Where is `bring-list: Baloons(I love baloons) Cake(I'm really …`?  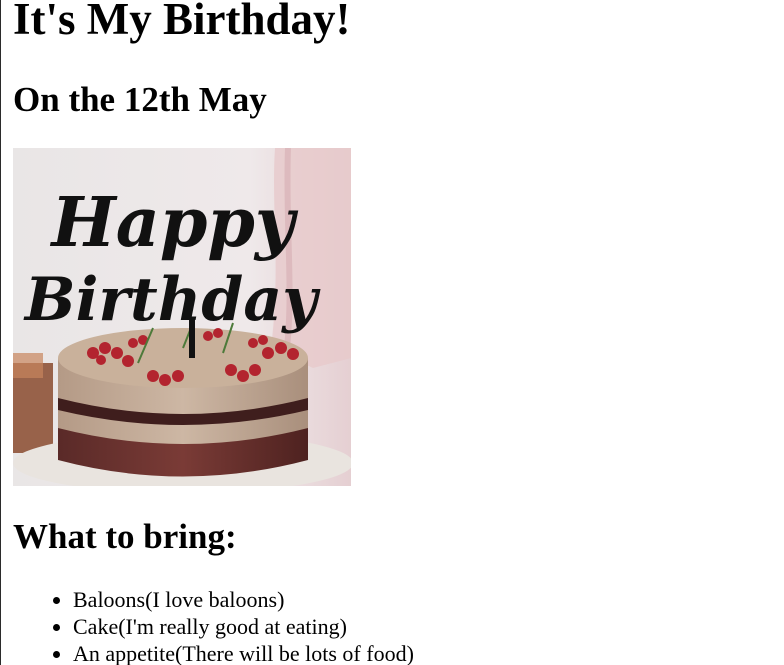 bring-list: Baloons(I love baloons) Cake(I'm really … is located at coordinates (213, 625).